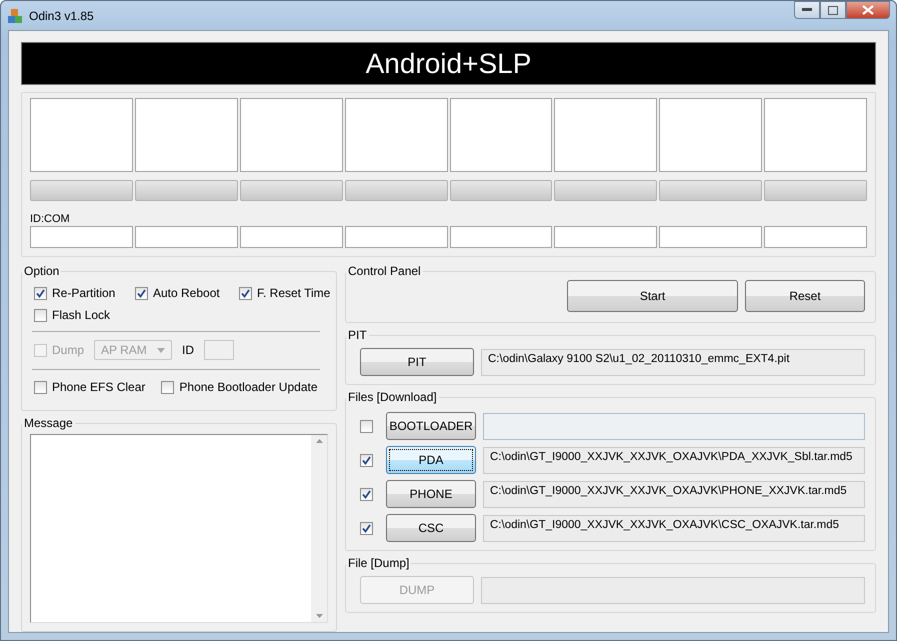 Image resolution: width=897 pixels, height=641 pixels. What do you see at coordinates (319, 616) in the screenshot?
I see `scroll-down-icon` at bounding box center [319, 616].